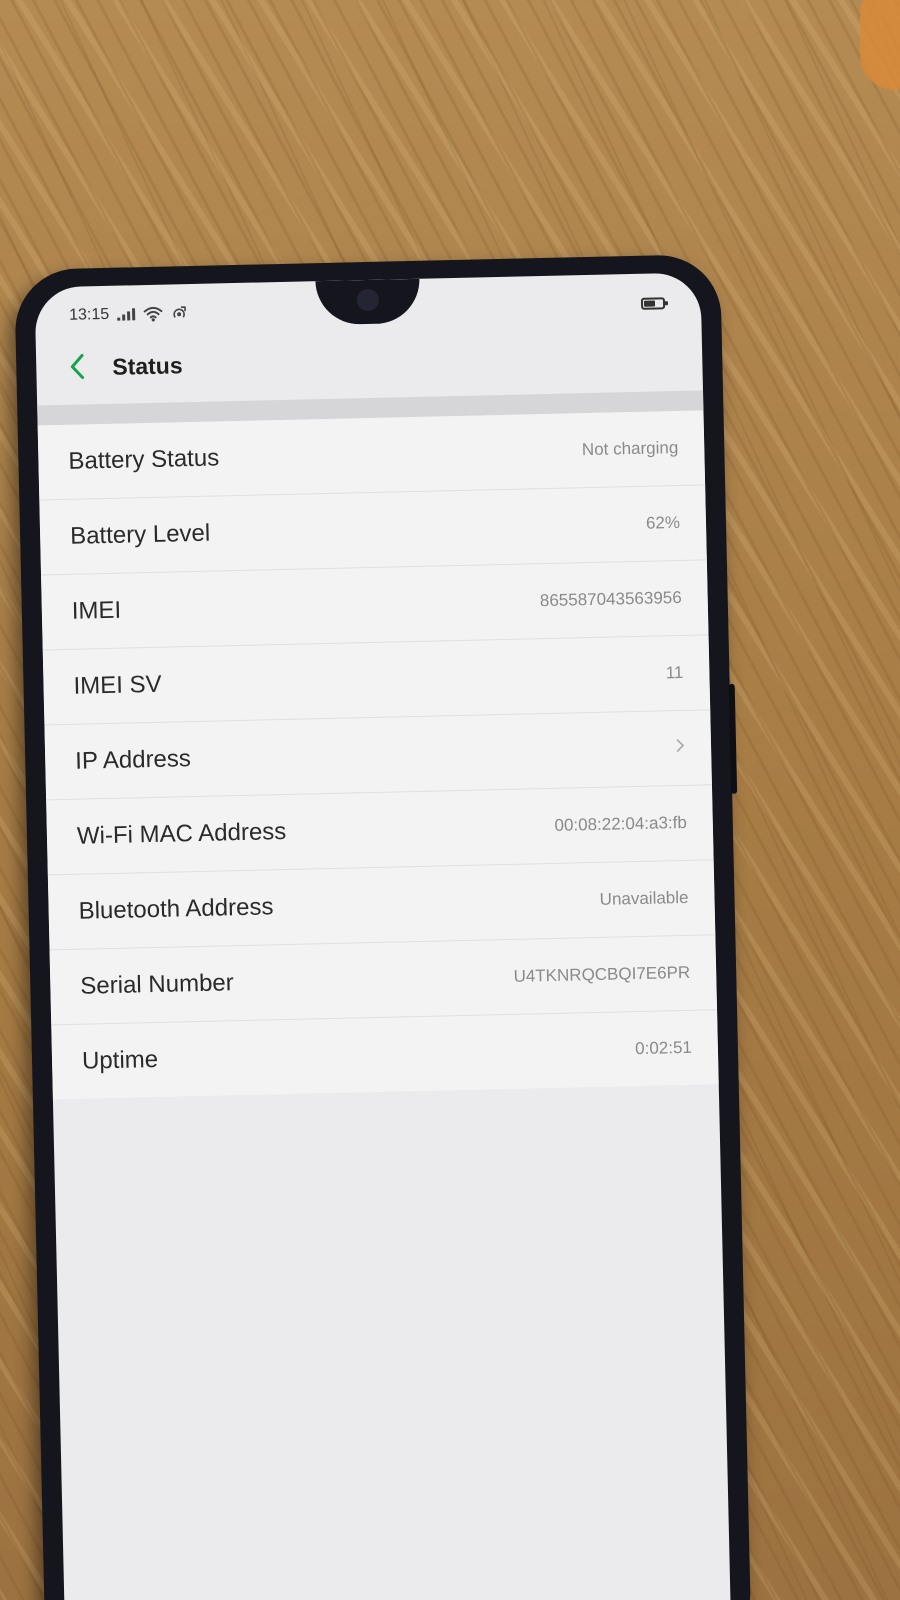  What do you see at coordinates (385, 1054) in the screenshot?
I see `row-uptime: Uptime 0:02:51` at bounding box center [385, 1054].